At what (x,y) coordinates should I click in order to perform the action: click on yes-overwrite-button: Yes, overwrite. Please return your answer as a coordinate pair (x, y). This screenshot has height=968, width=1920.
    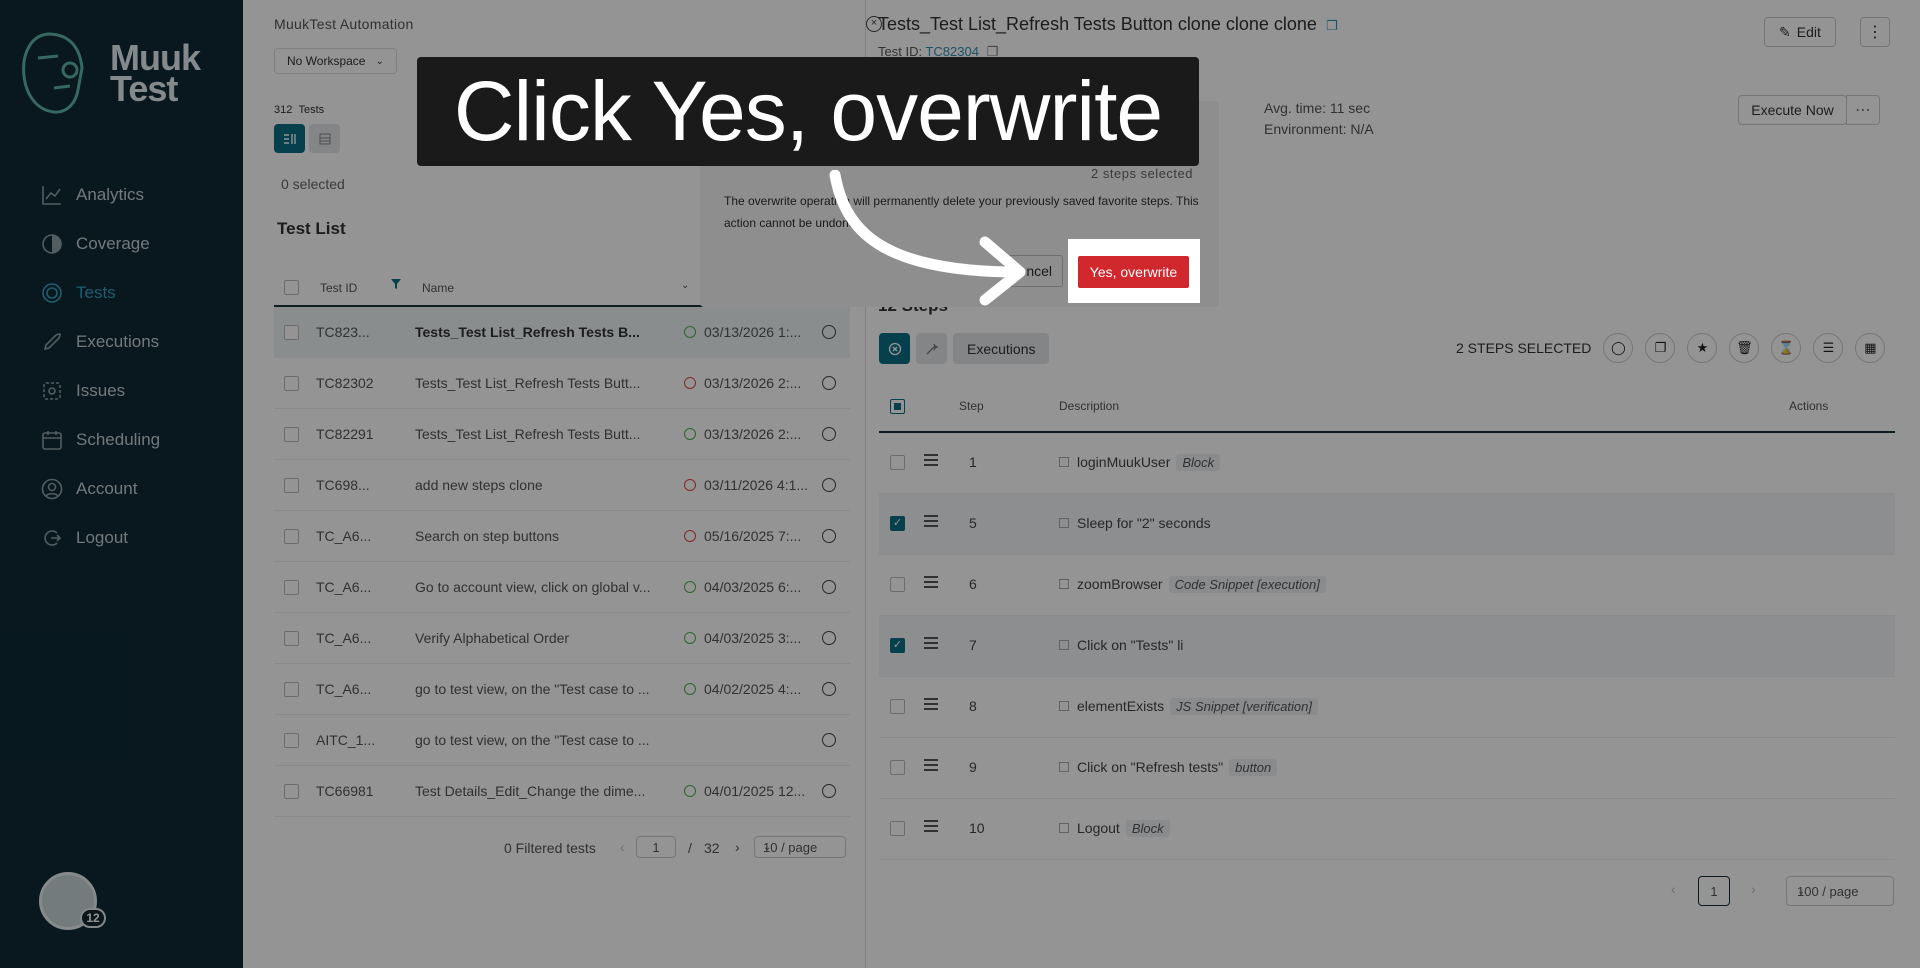
    Looking at the image, I should click on (1133, 272).